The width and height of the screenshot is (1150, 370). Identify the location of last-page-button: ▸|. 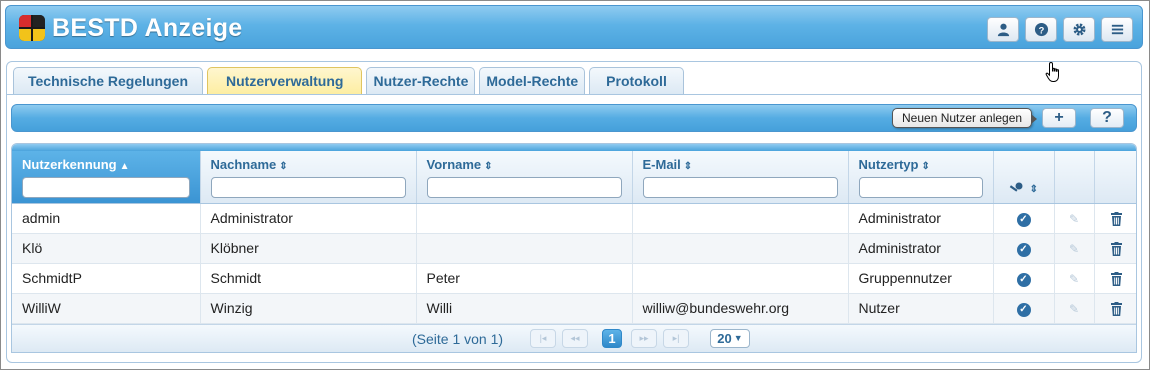
(676, 338).